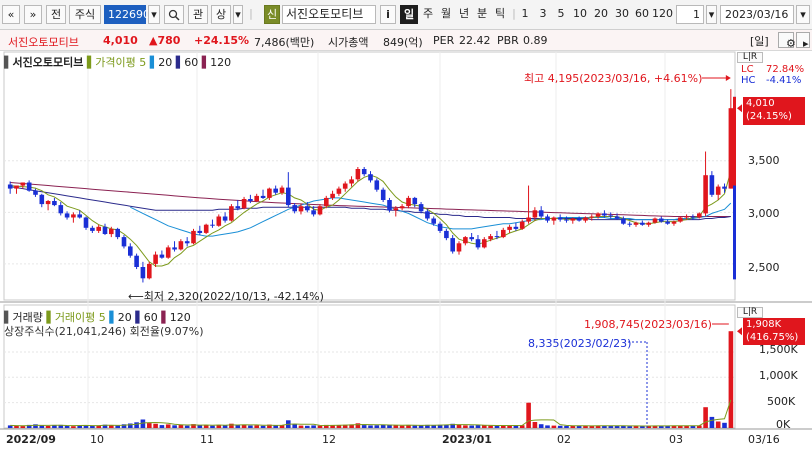  I want to click on calendar-icon: ▾, so click(803, 14).